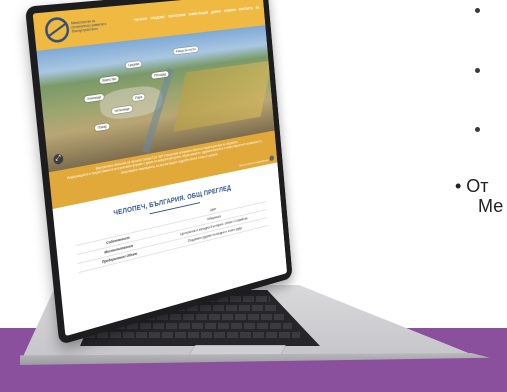  I want to click on map-pin: Пазар, so click(102, 127).